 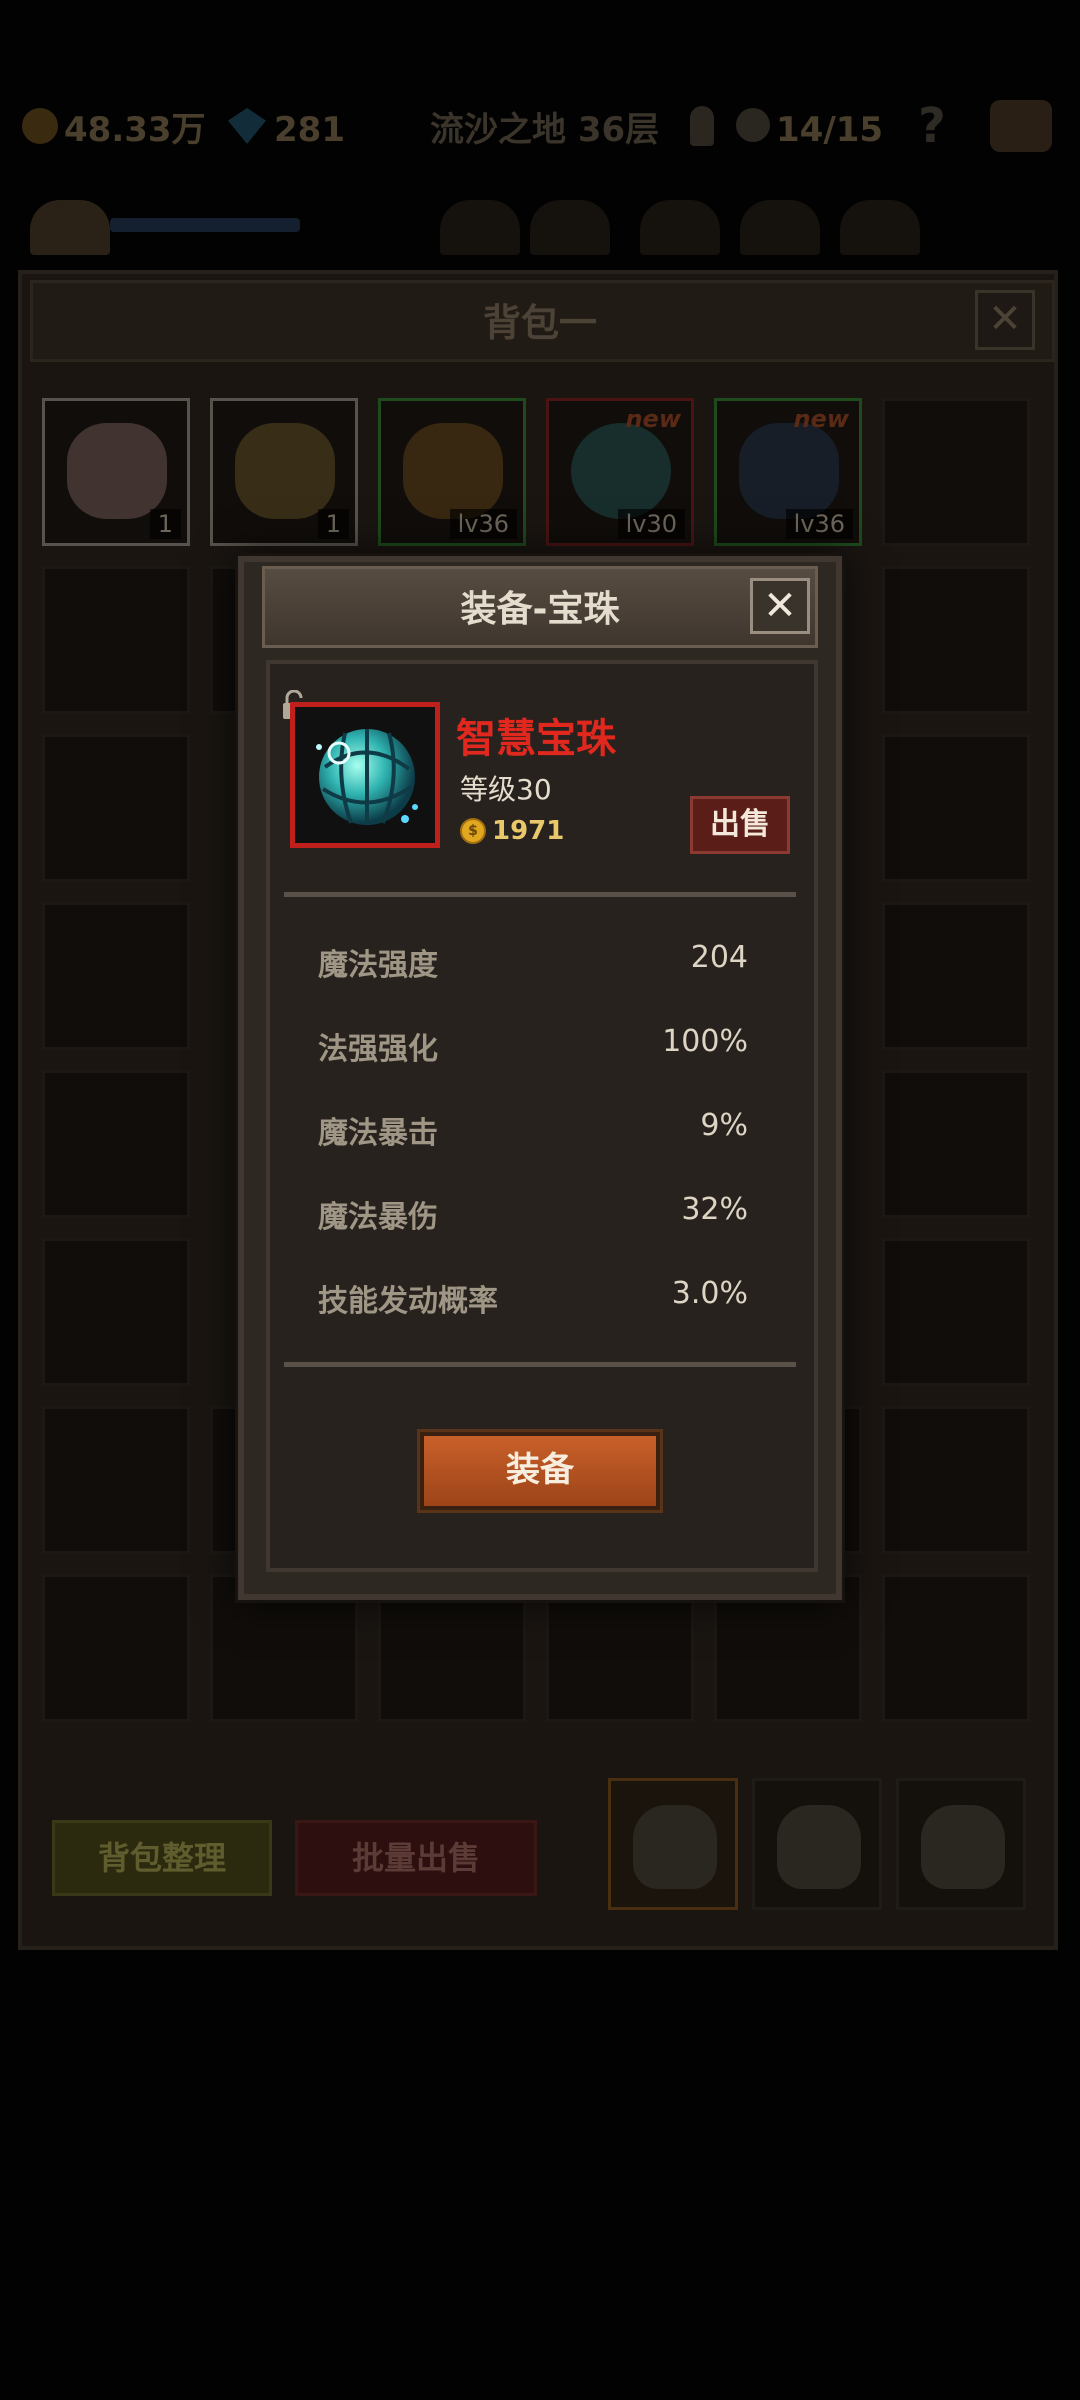 I want to click on bag-slot-ring: lv36, so click(x=452, y=472).